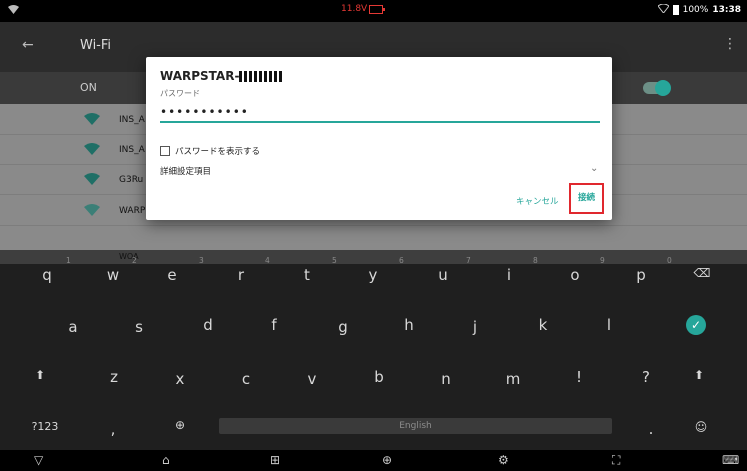 The height and width of the screenshot is (471, 747). I want to click on show-password-checkbox: パスワードを表示する, so click(210, 151).